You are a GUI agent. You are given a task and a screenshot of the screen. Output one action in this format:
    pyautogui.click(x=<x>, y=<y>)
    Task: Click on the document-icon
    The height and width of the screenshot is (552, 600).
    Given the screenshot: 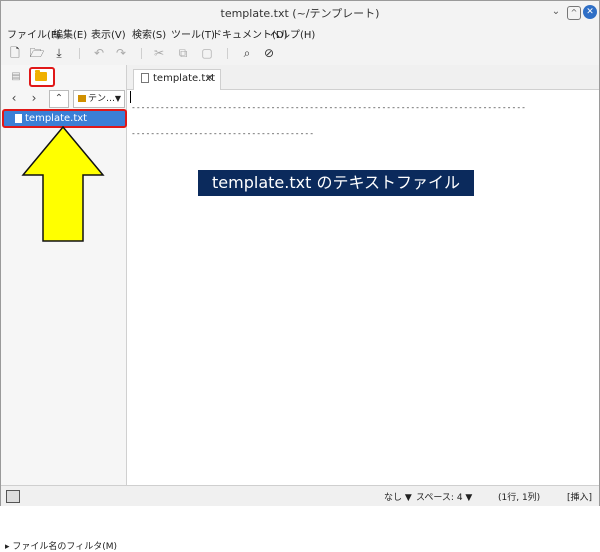 What is the action you would take?
    pyautogui.click(x=145, y=78)
    